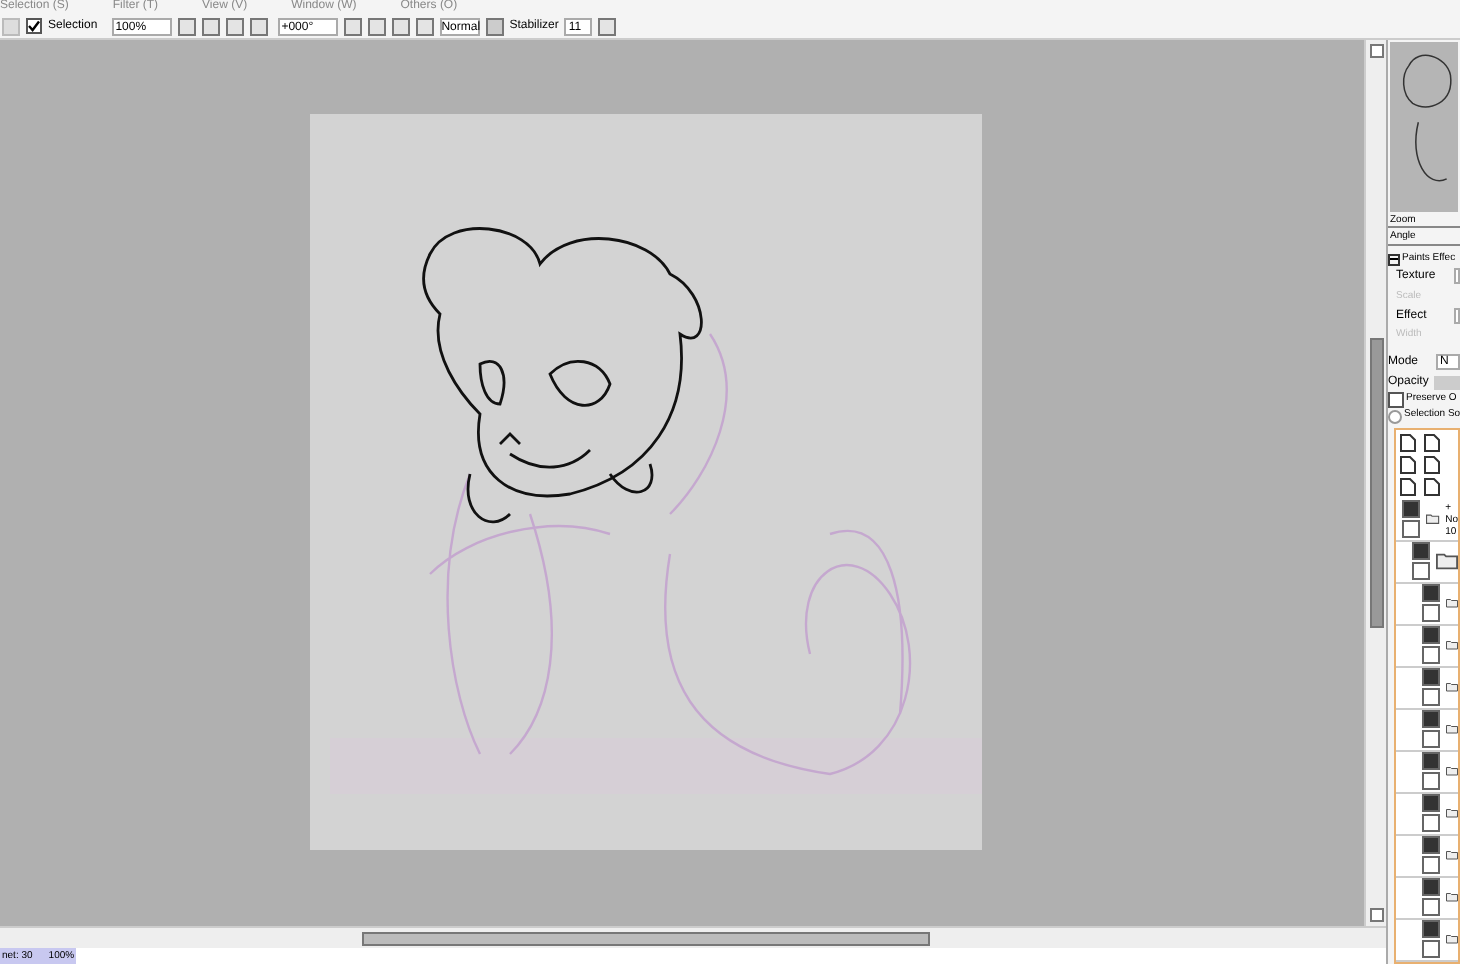  I want to click on selection-checkbox, so click(34, 26).